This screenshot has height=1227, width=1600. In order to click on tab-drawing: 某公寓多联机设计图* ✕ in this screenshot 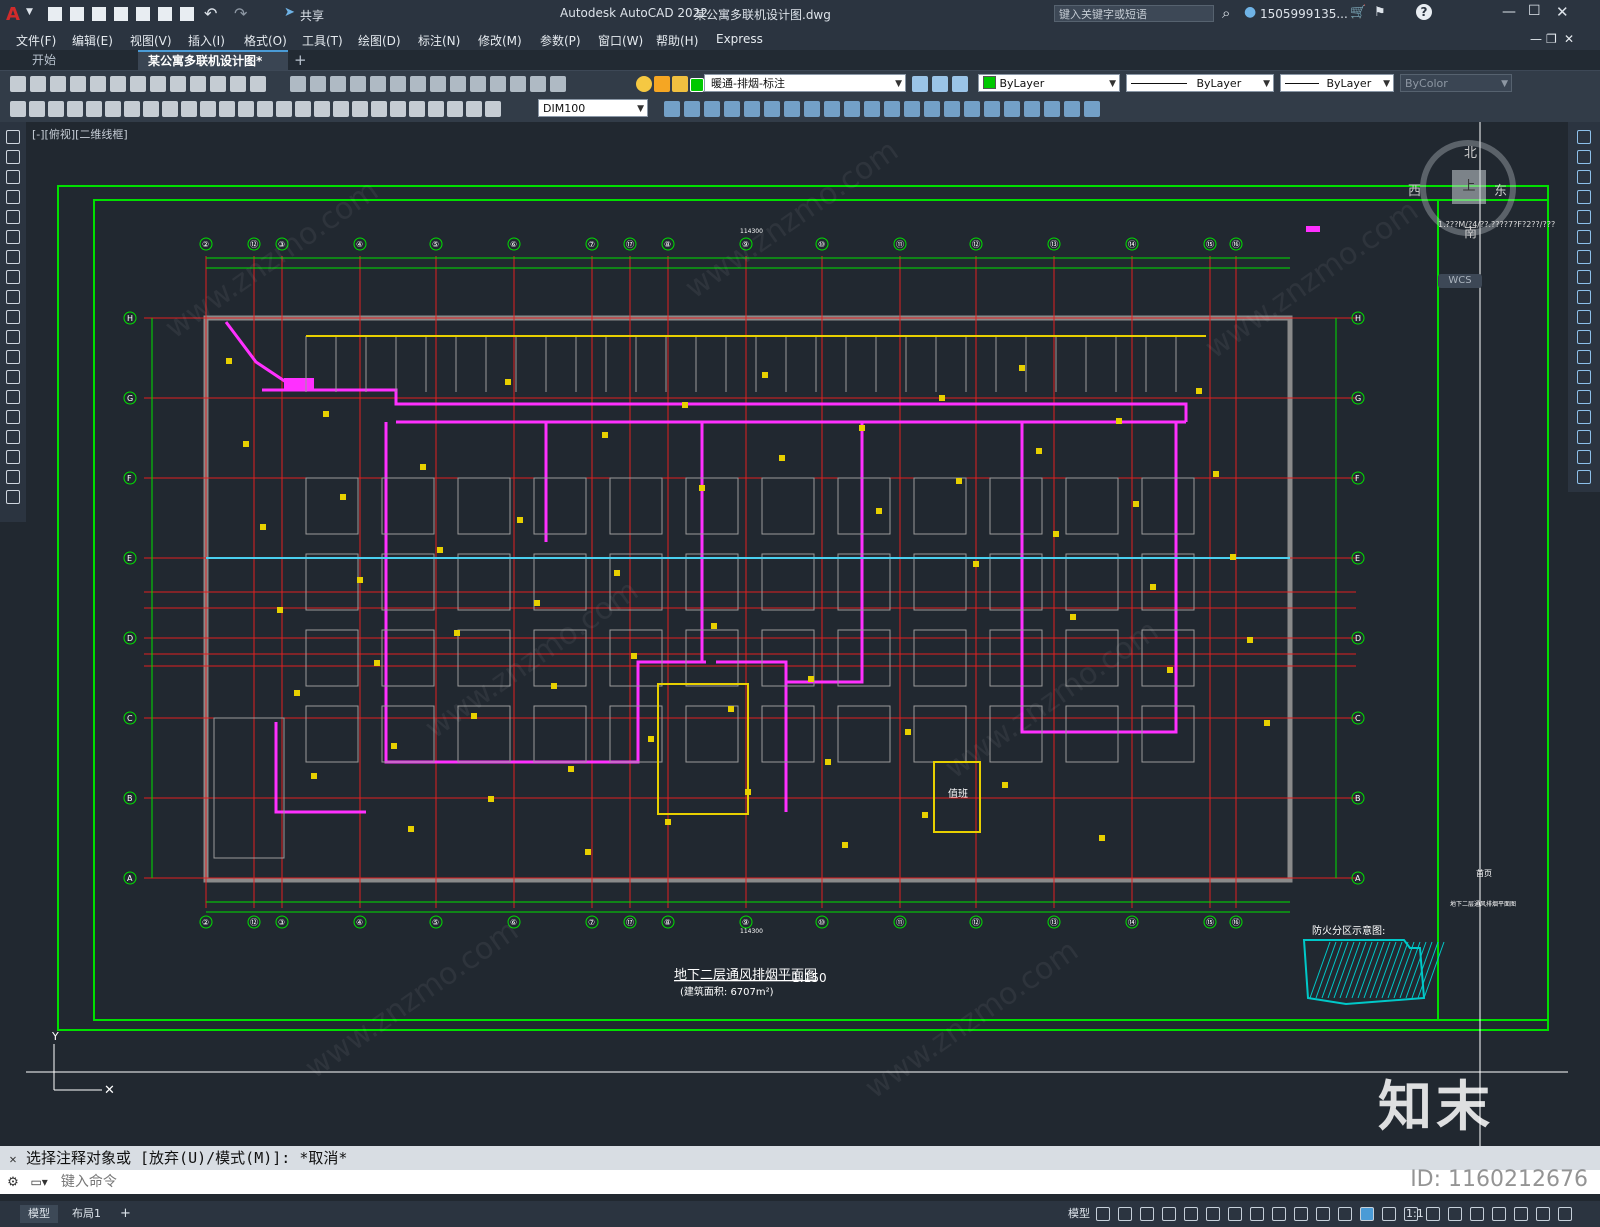, I will do `click(213, 68)`.